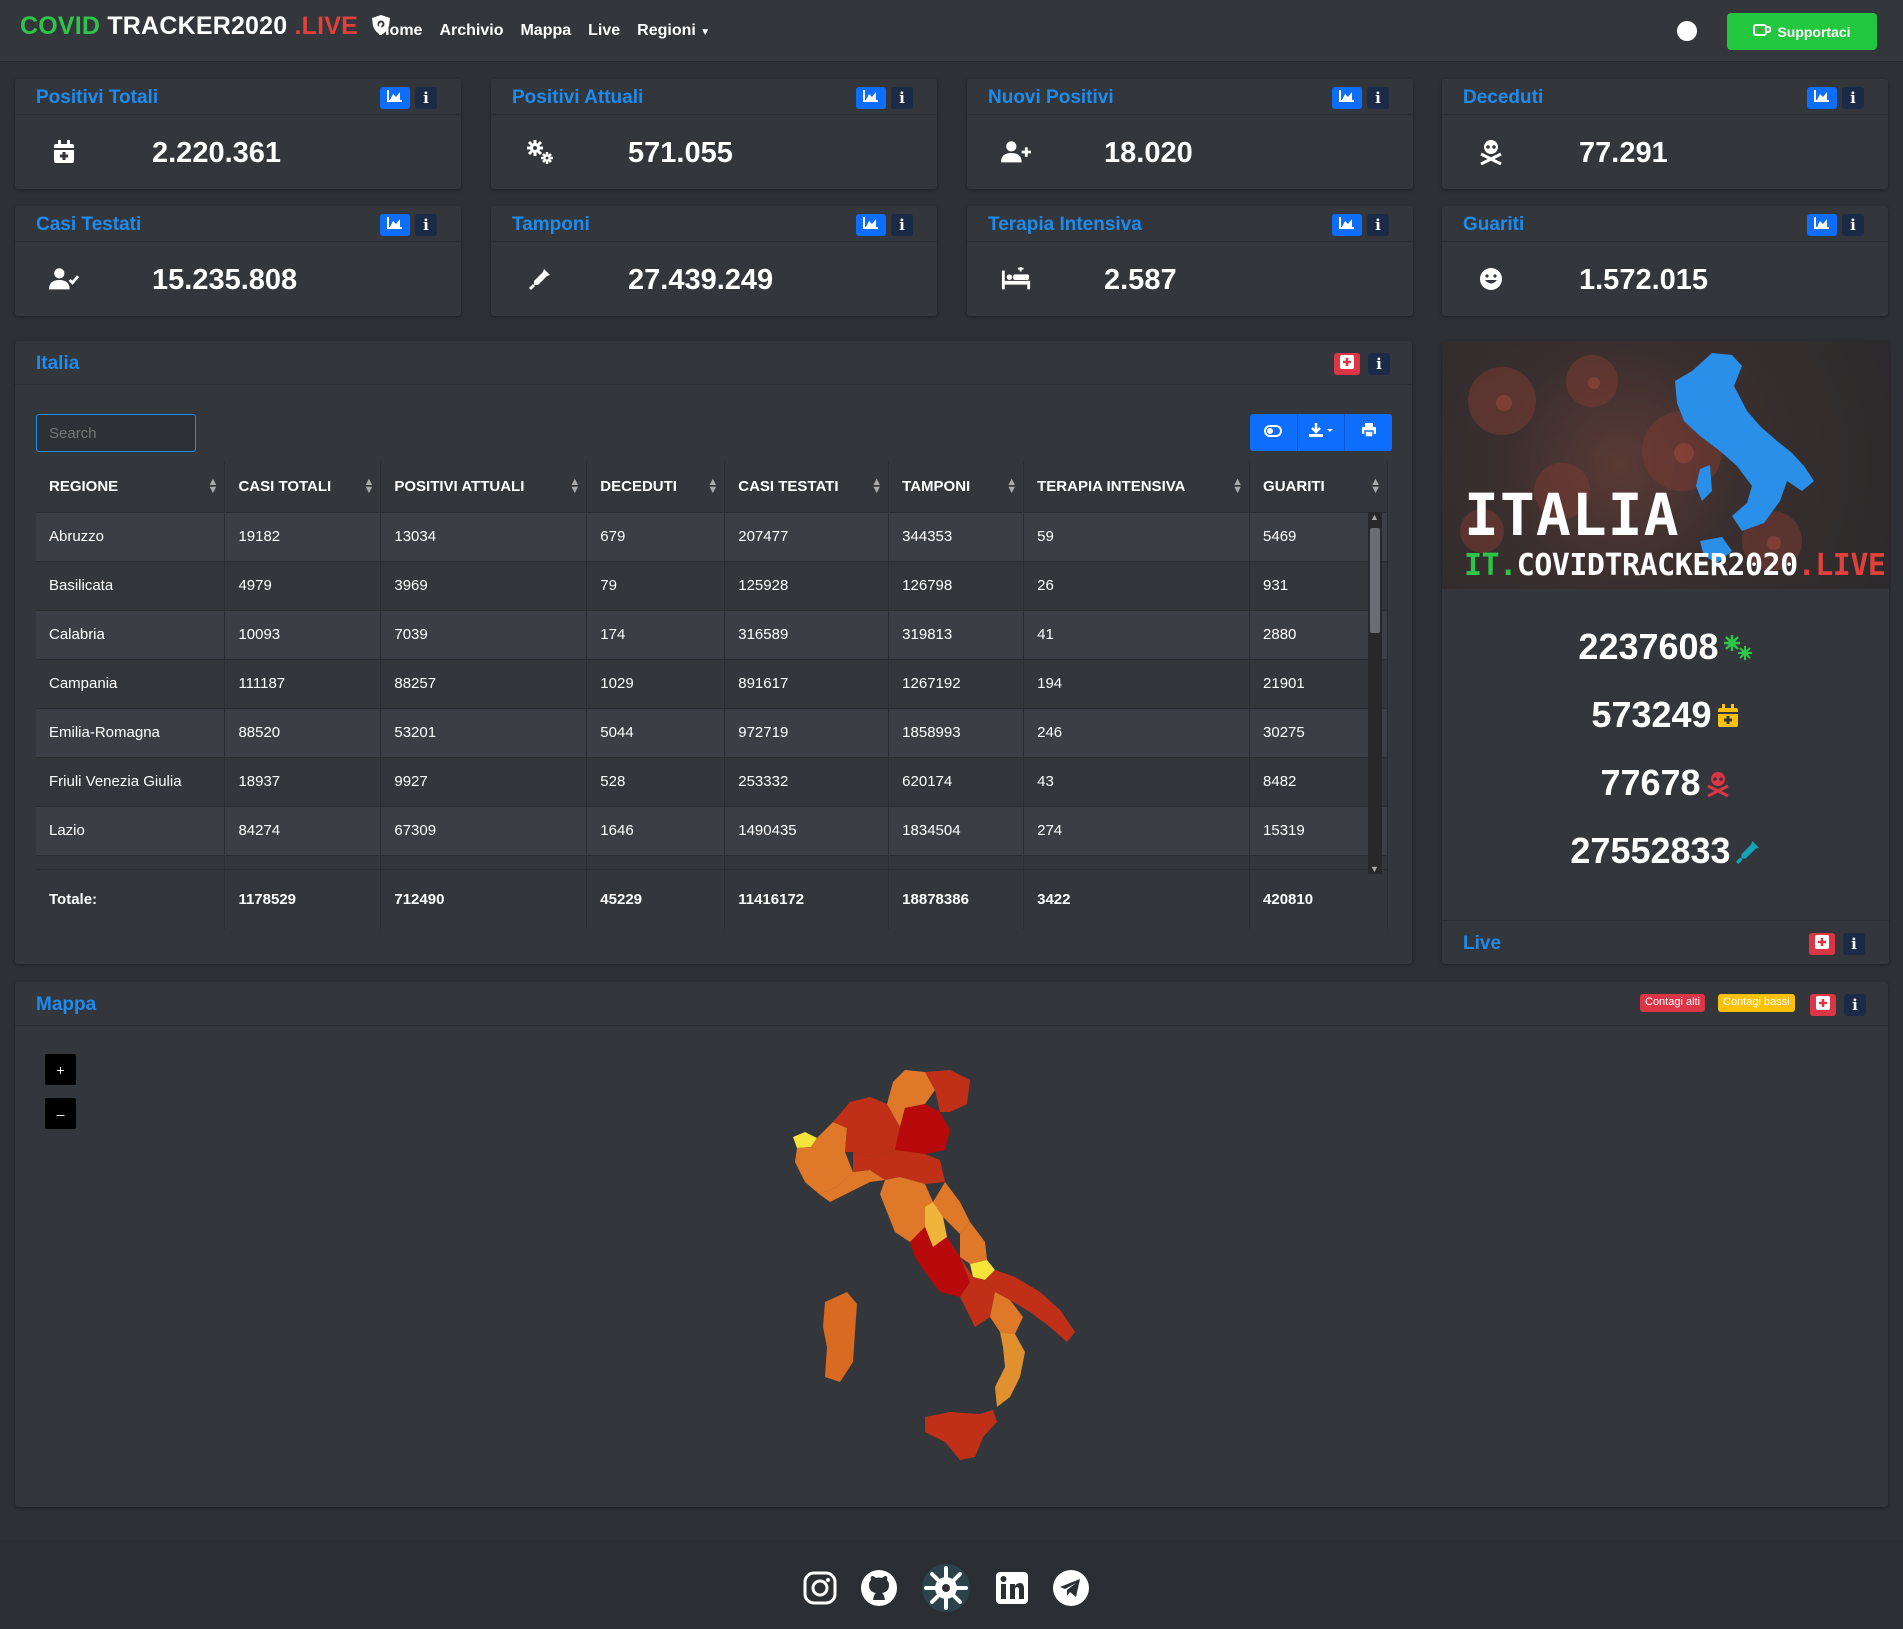 This screenshot has height=1629, width=1903. What do you see at coordinates (714, 261) in the screenshot?
I see `stat-card-tamponi: Tamponi i 27.439.249` at bounding box center [714, 261].